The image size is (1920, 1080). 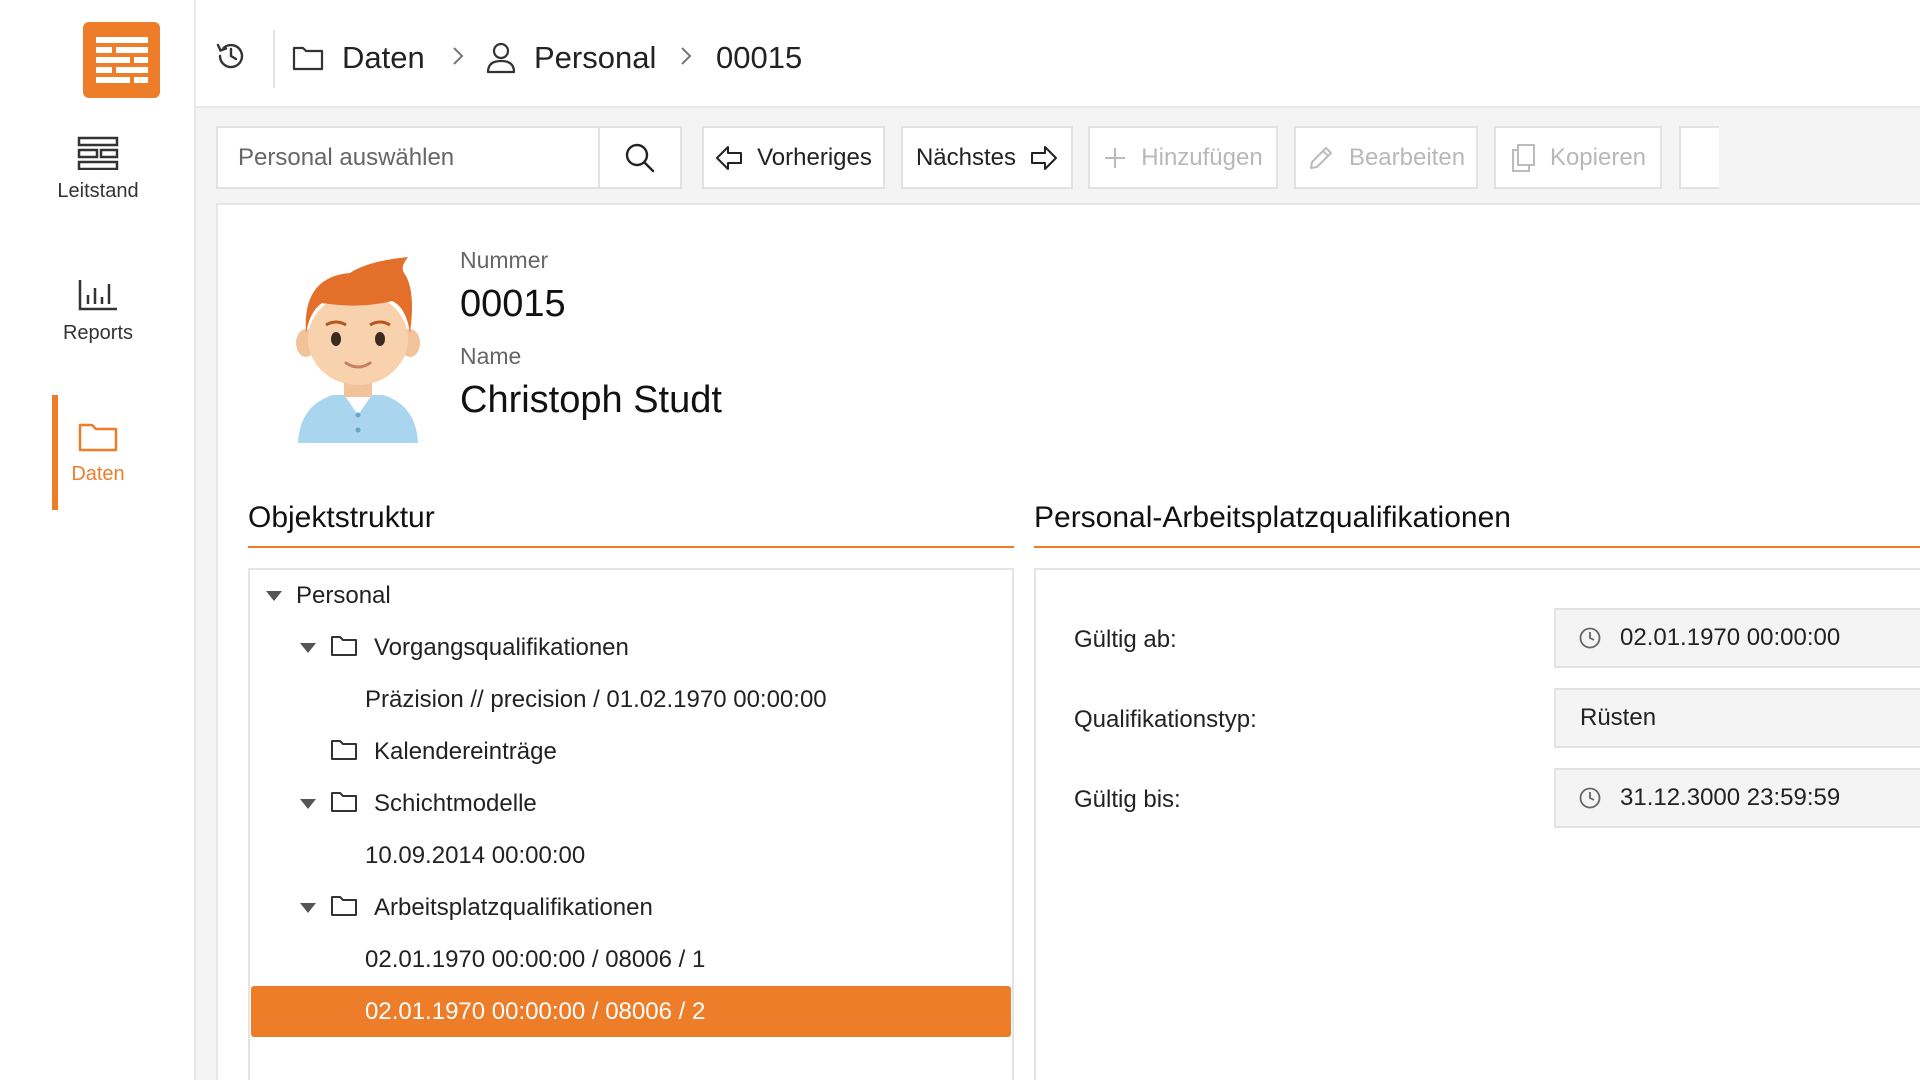 What do you see at coordinates (1320, 157) in the screenshot?
I see `pencil-icon` at bounding box center [1320, 157].